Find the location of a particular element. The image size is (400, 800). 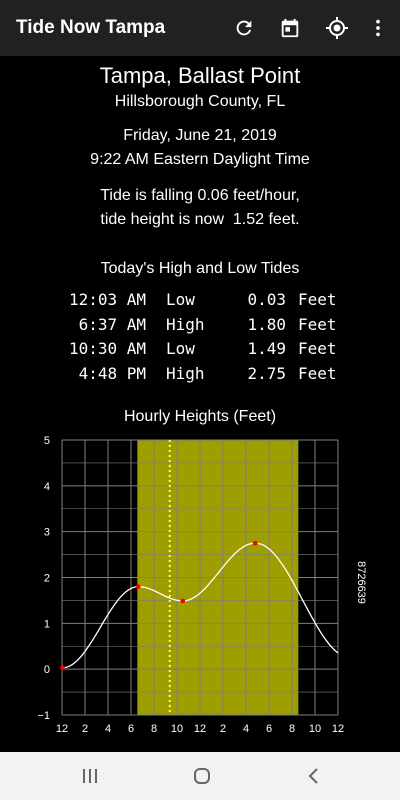

home-button is located at coordinates (202, 776).